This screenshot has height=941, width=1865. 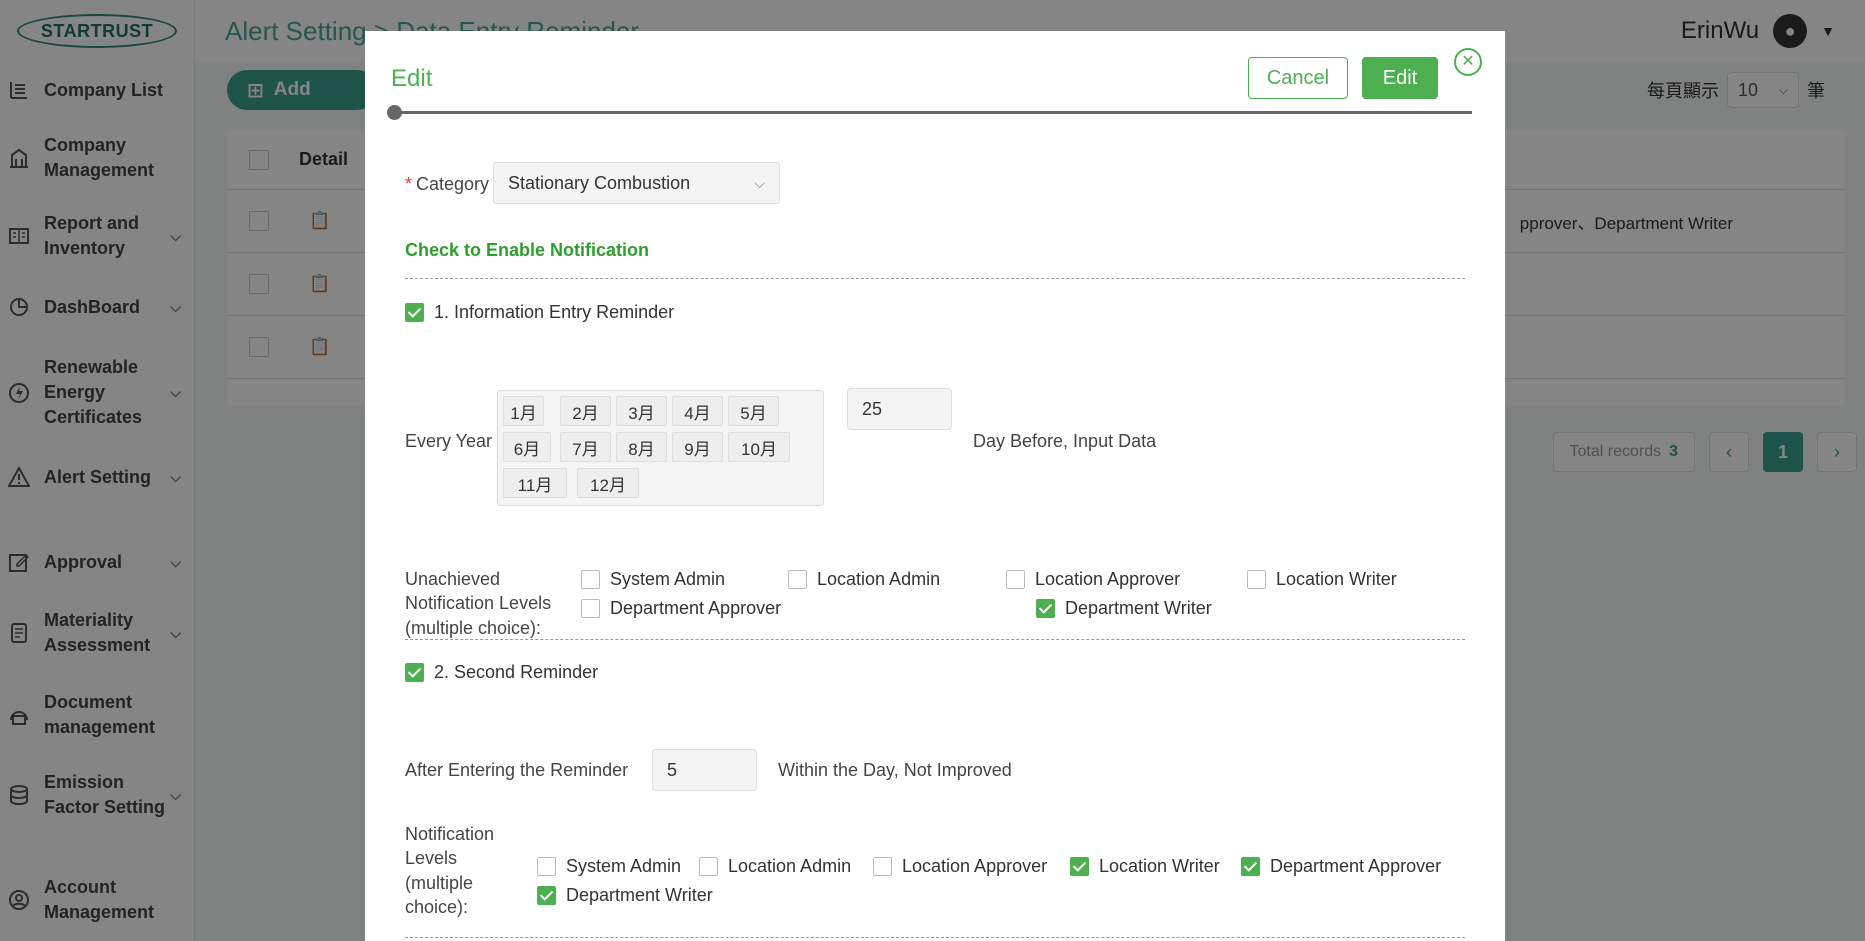 What do you see at coordinates (546, 895) in the screenshot?
I see `level2-department-writer-checkbox` at bounding box center [546, 895].